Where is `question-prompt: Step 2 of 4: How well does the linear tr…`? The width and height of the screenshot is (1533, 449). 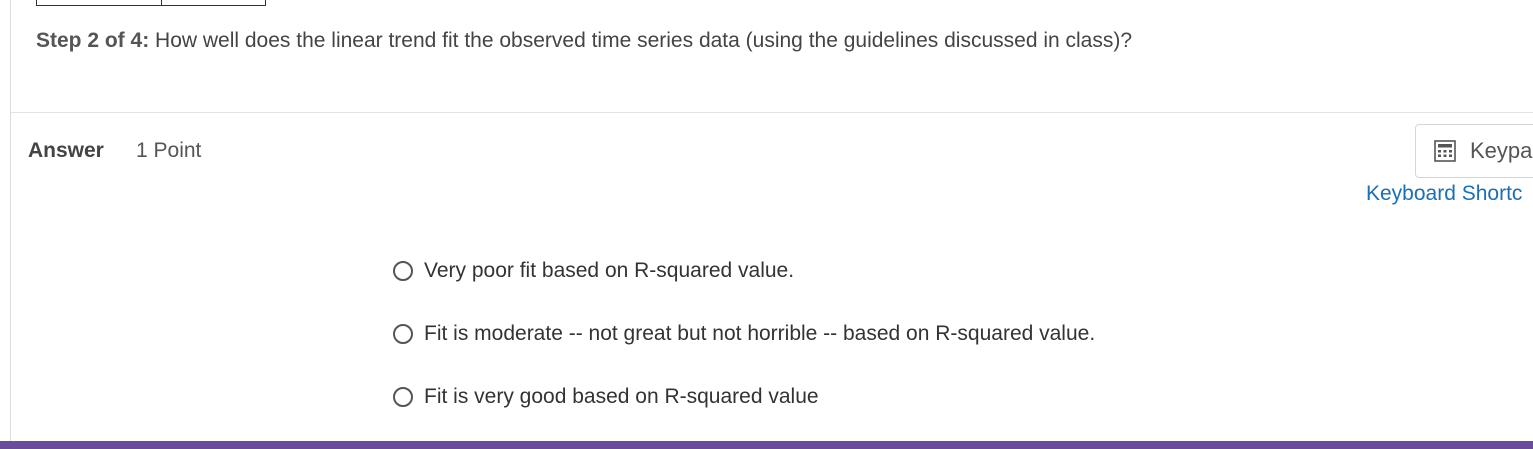
question-prompt: Step 2 of 4: How well does the linear tr… is located at coordinates (584, 41).